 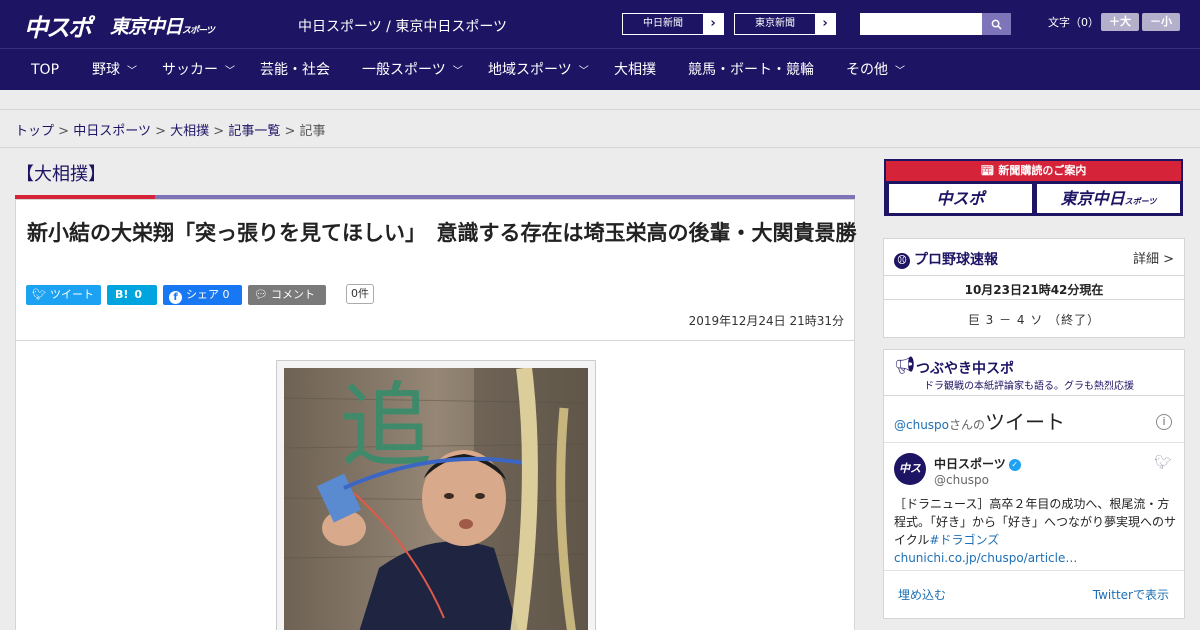 What do you see at coordinates (970, 464) in the screenshot?
I see `tweet-account-name-text: 中日スポーツ` at bounding box center [970, 464].